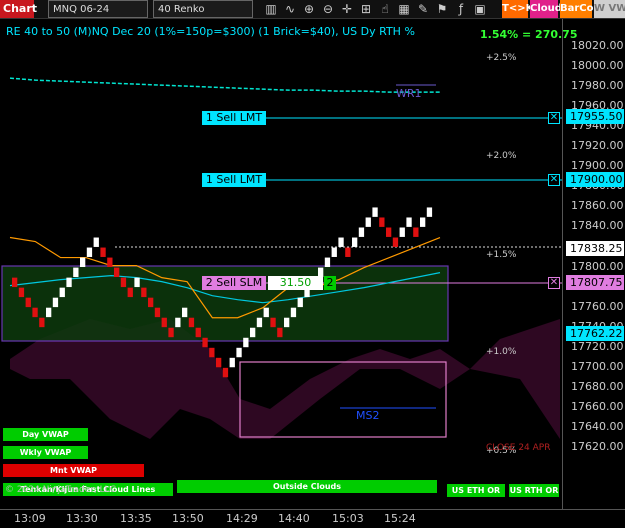 The height and width of the screenshot is (528, 625). I want to click on time-tick: 13:30, so click(82, 518).